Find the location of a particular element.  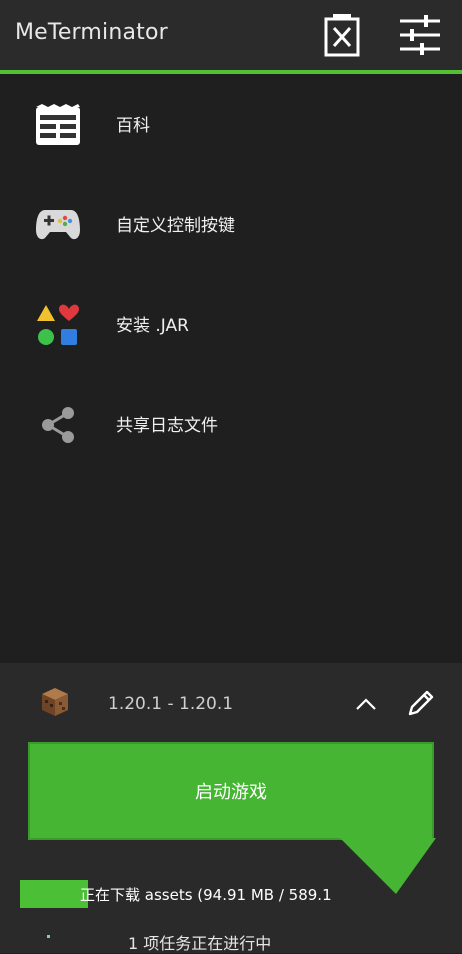

delete-button is located at coordinates (342, 35).